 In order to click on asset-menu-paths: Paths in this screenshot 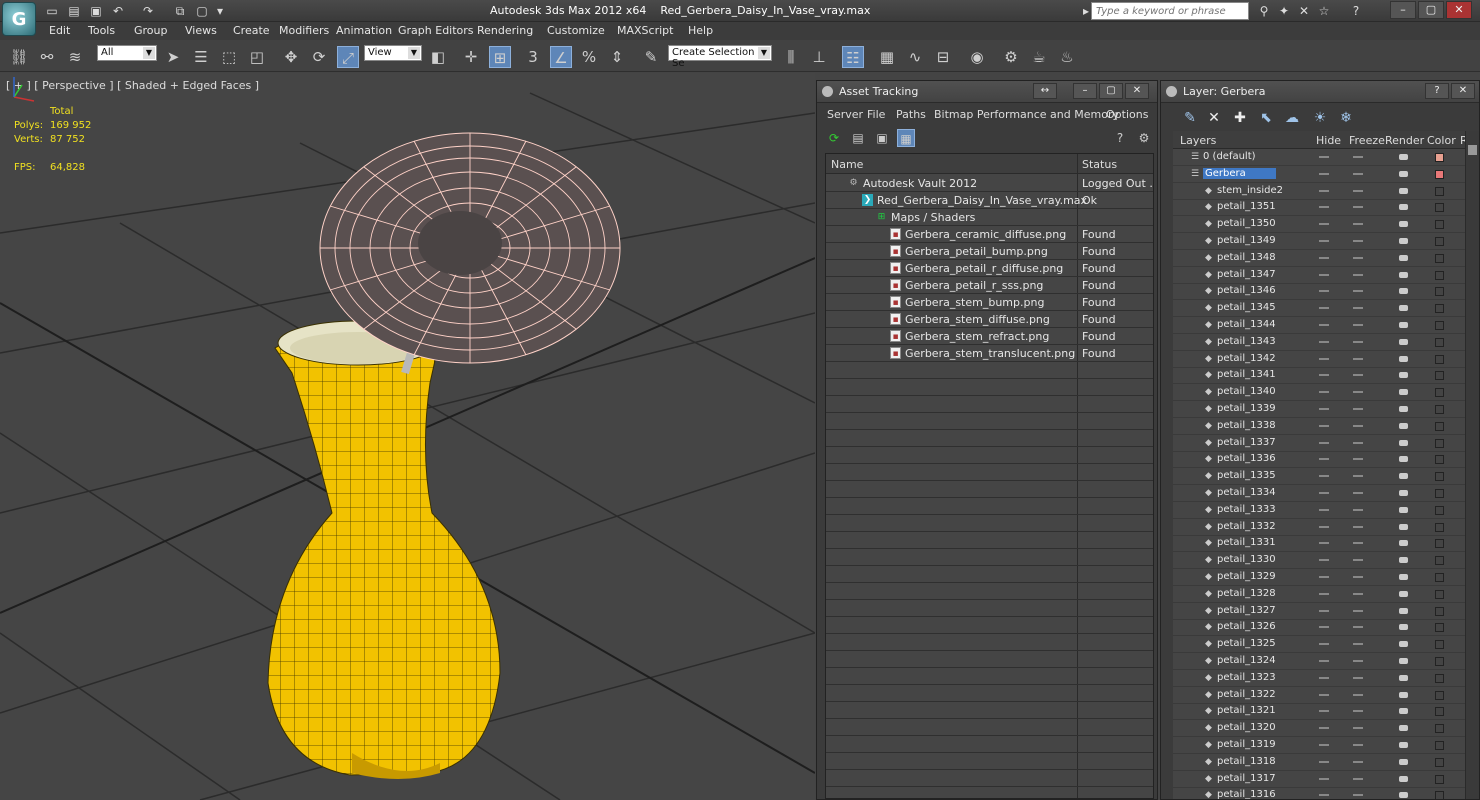, I will do `click(911, 114)`.